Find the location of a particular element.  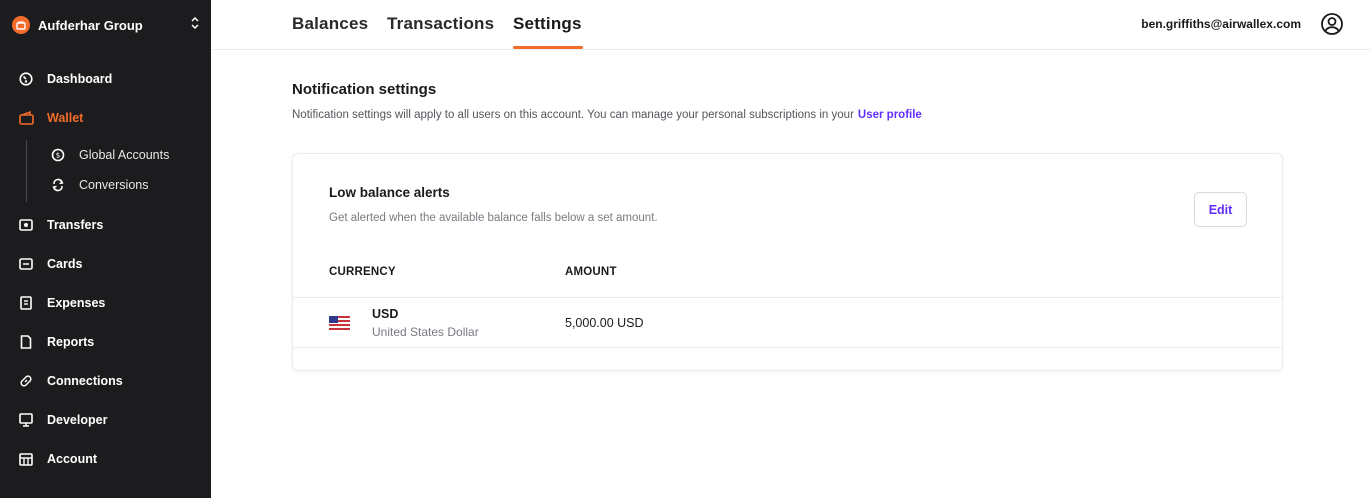

sidebar-item-label: Transfers is located at coordinates (75, 225).